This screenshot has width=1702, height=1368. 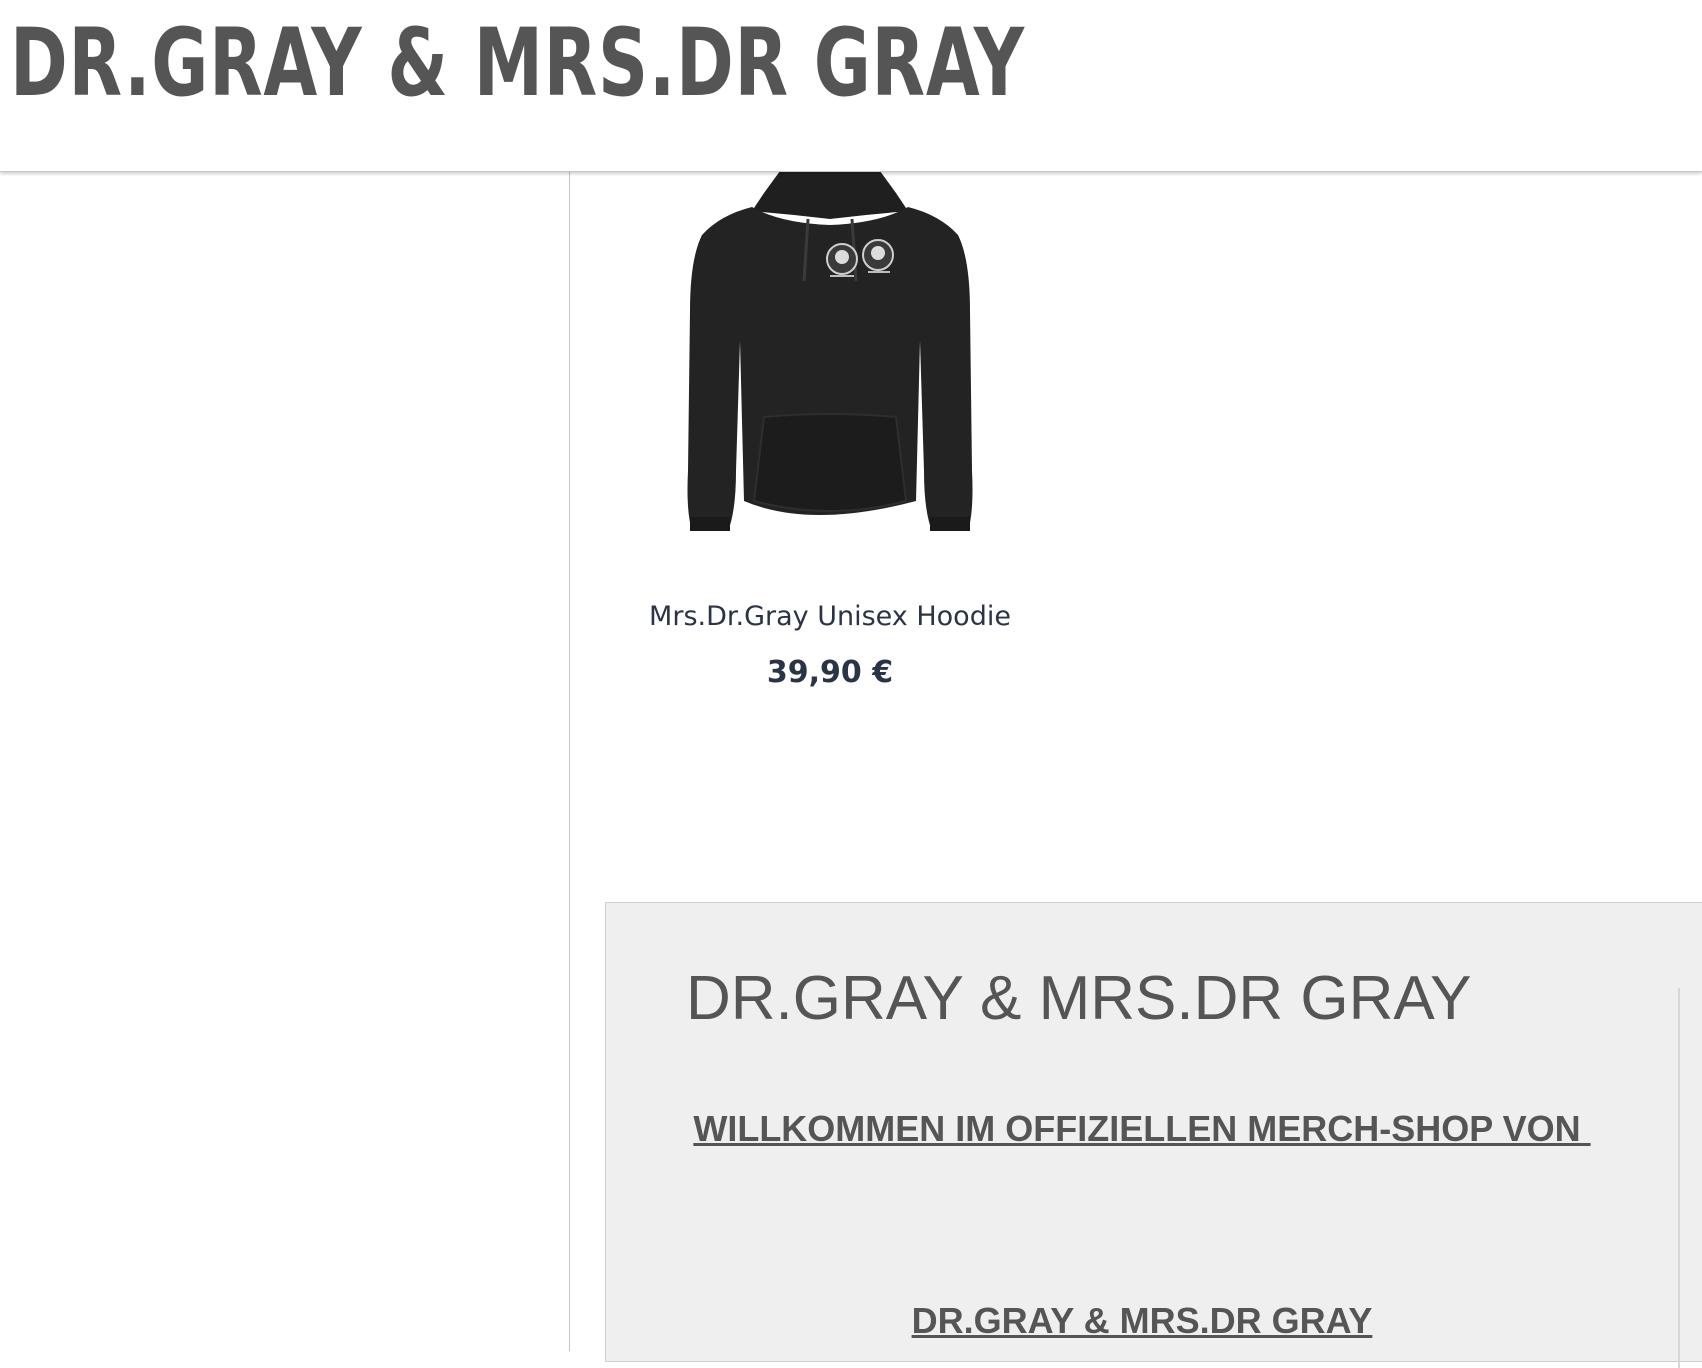 I want to click on welcome-text: WILLKOMMEN IM OFFIZIELLEN MERCH-SHOP VON, so click(x=1142, y=1128).